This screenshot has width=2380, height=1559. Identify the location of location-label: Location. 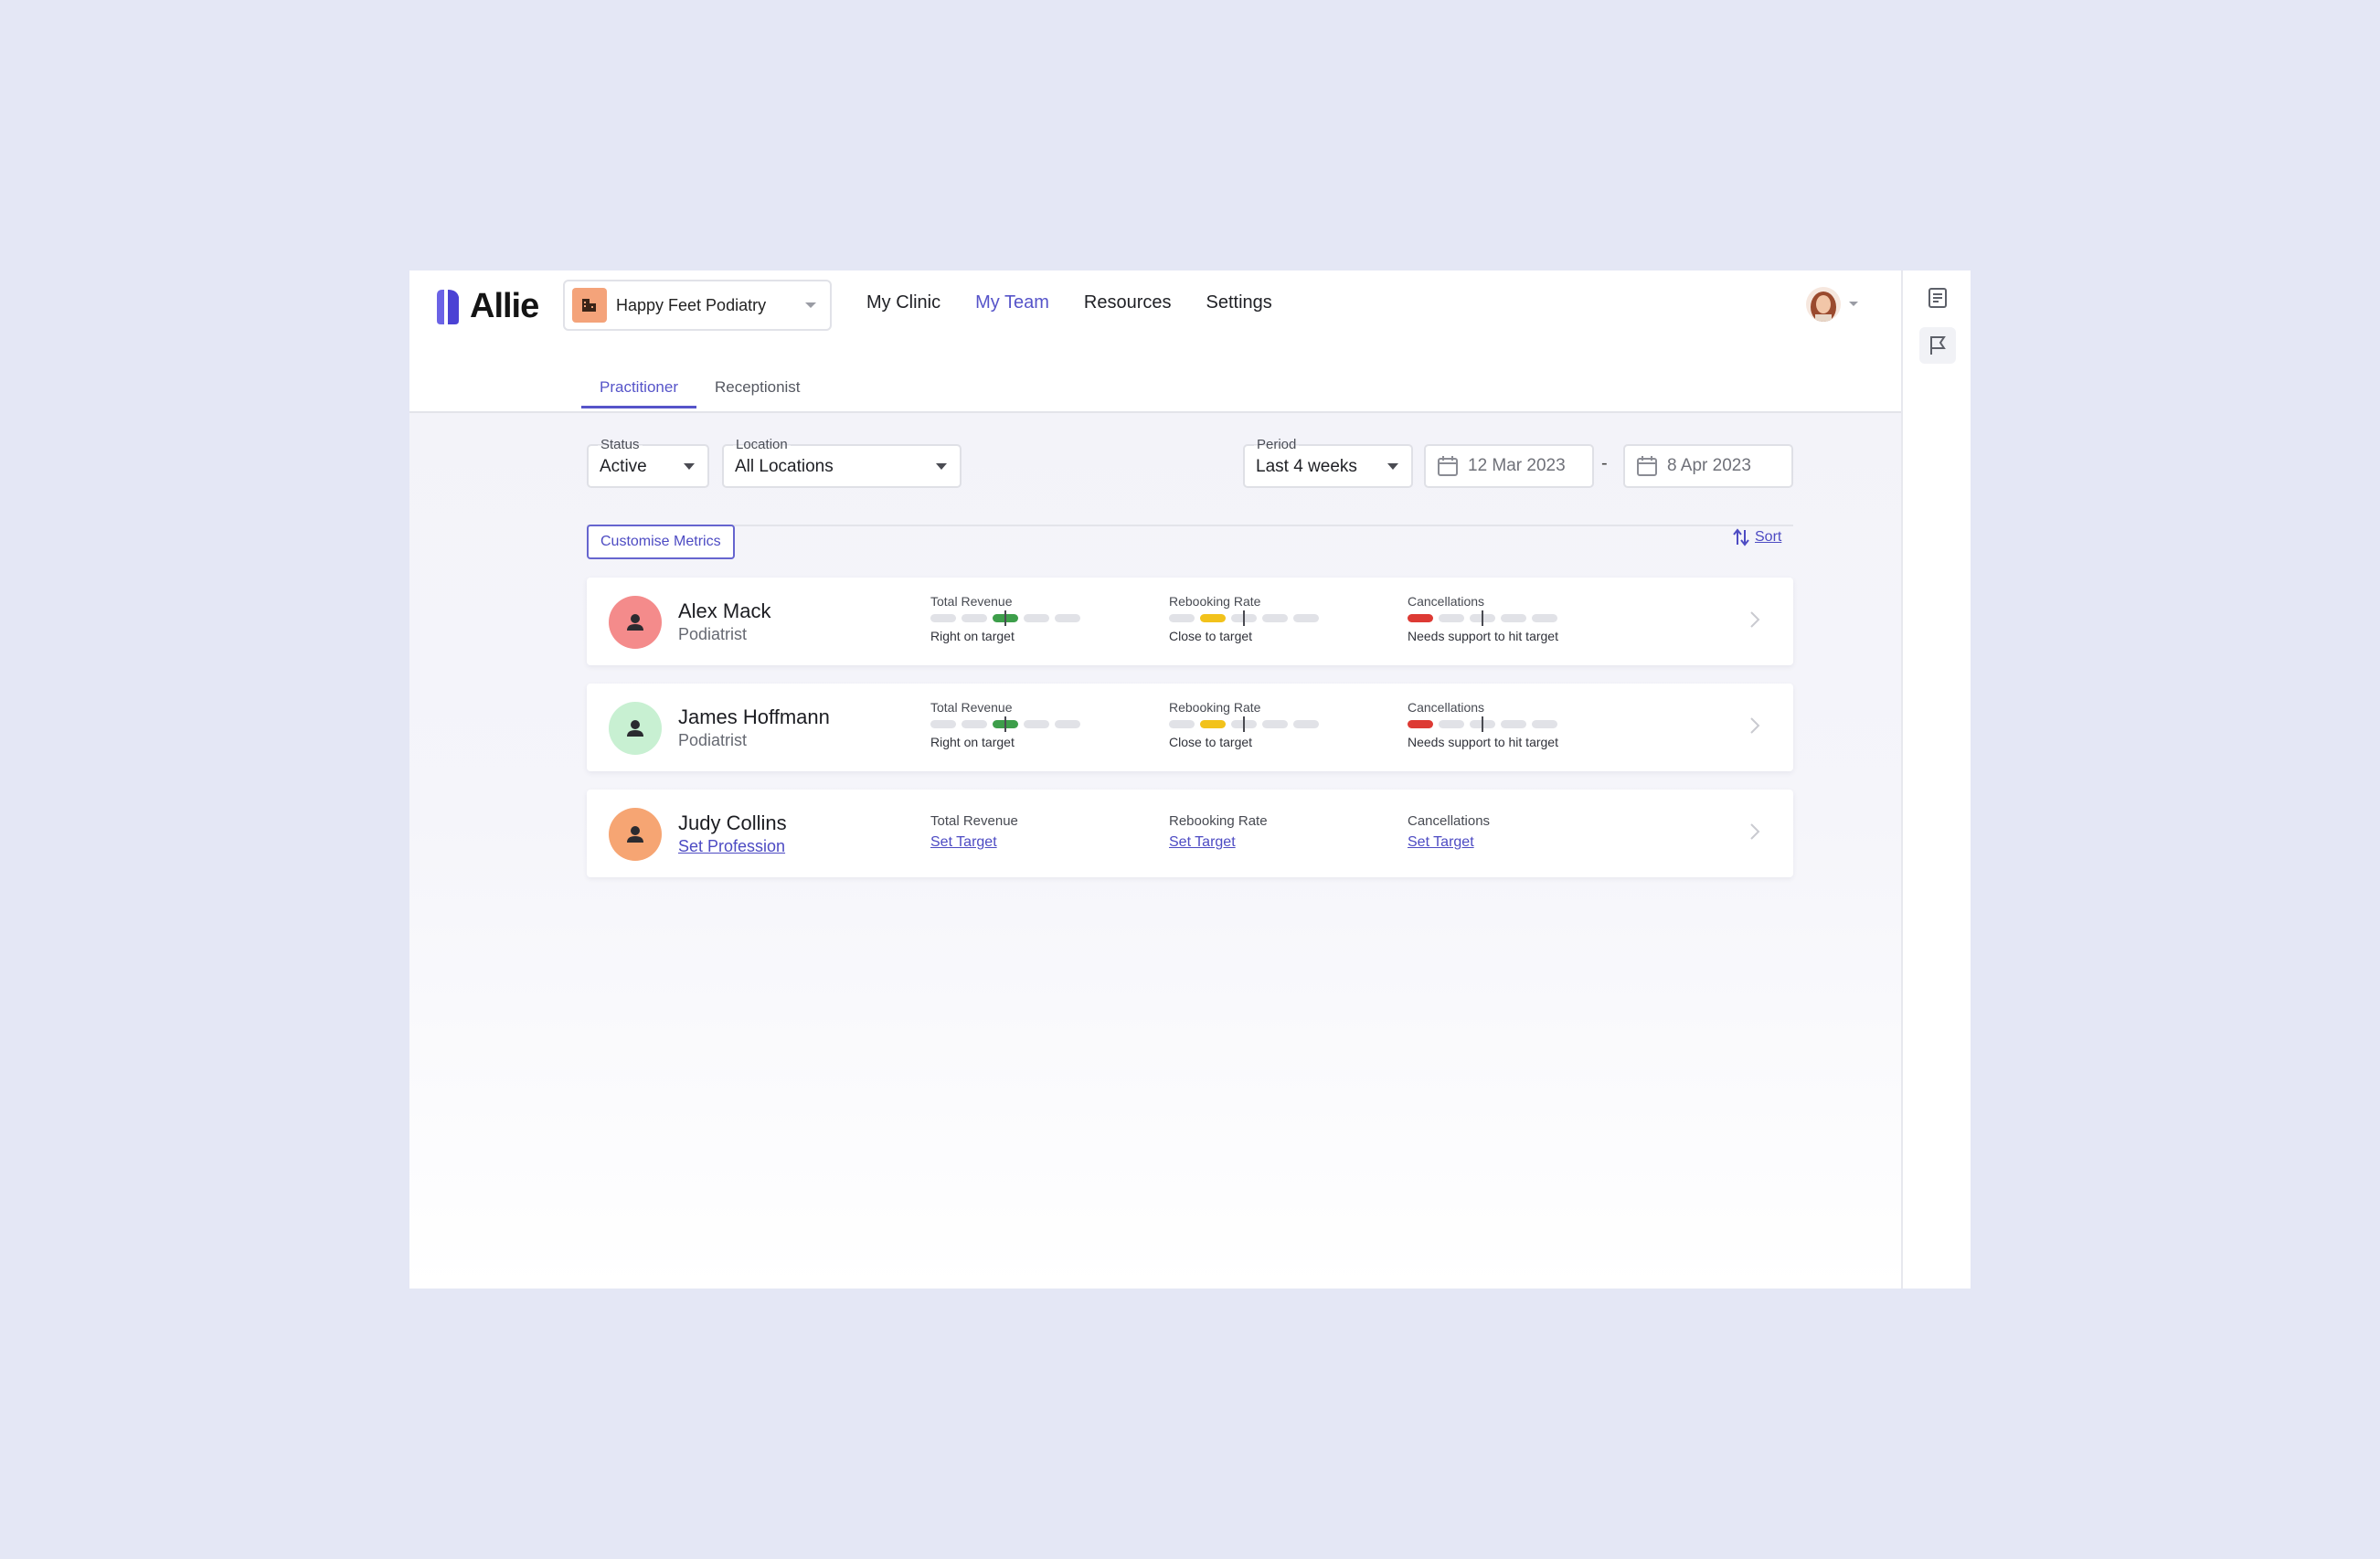
(762, 445).